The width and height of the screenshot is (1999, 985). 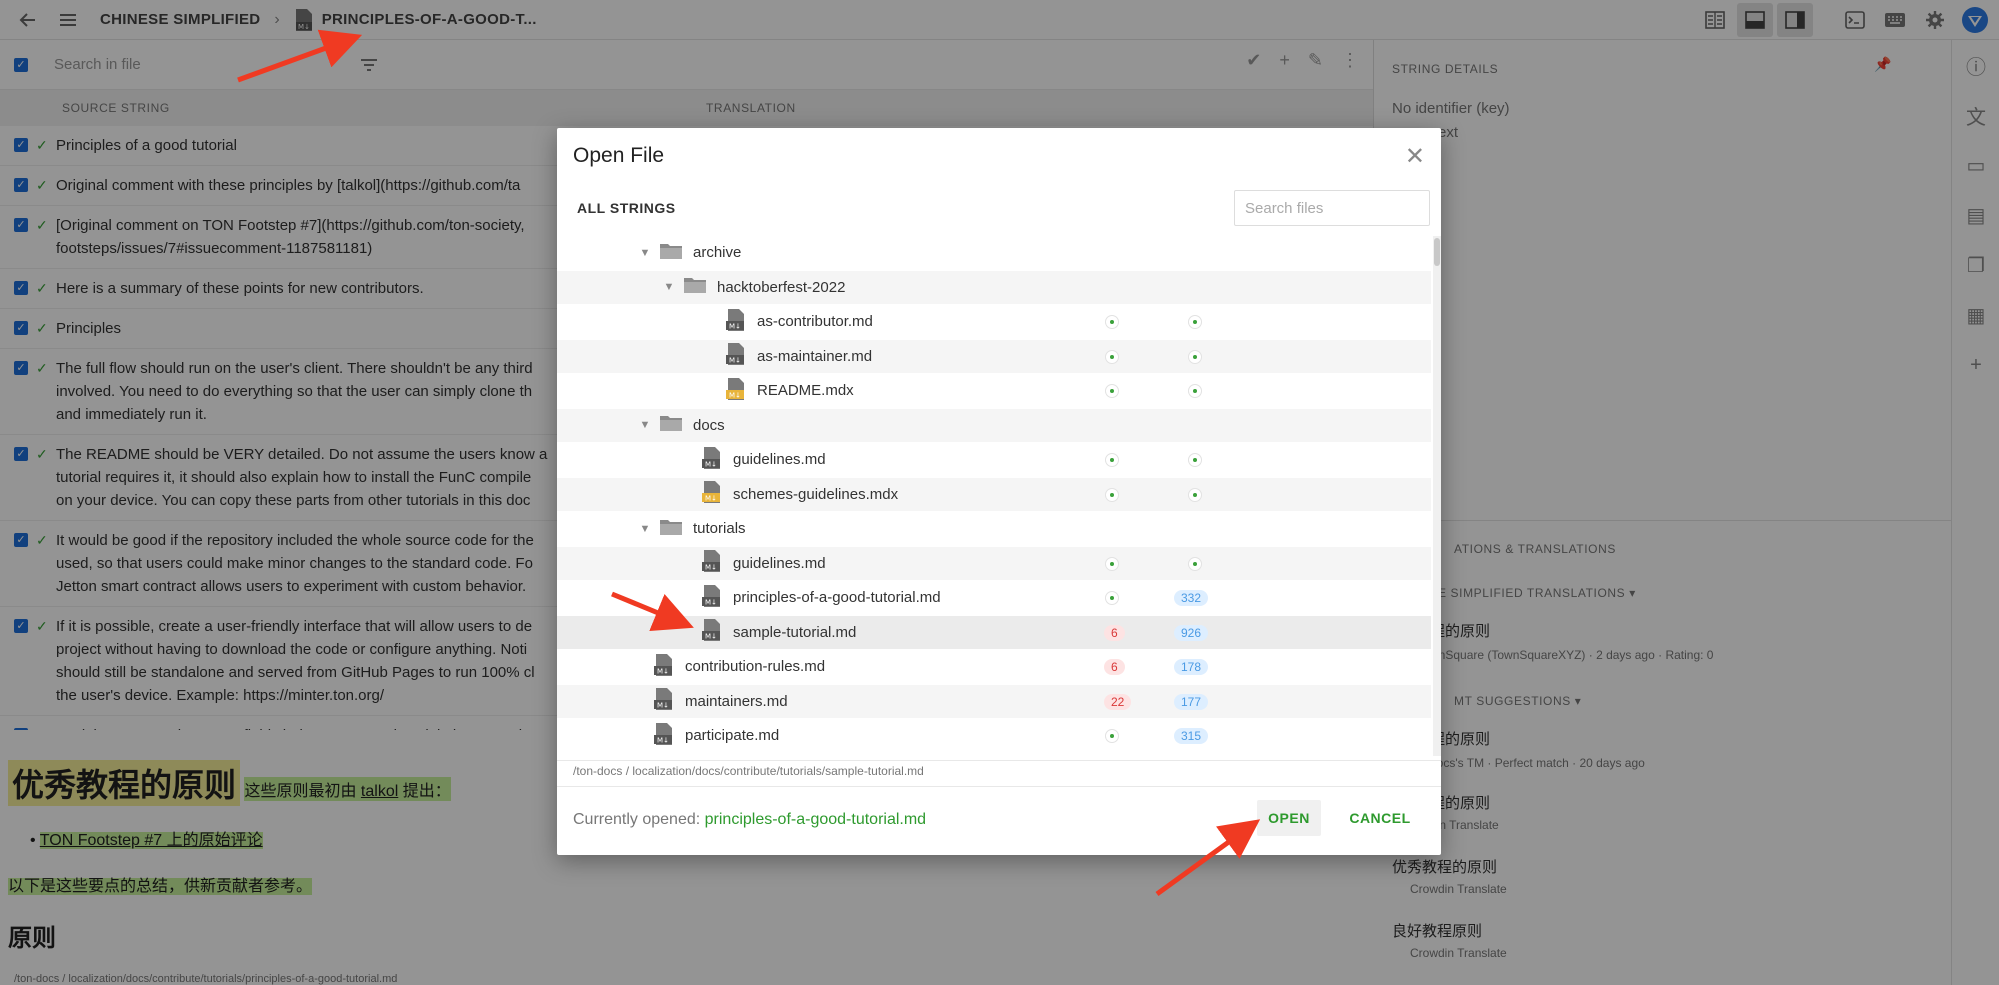 I want to click on tree-item-name: maintainers.md, so click(x=736, y=701).